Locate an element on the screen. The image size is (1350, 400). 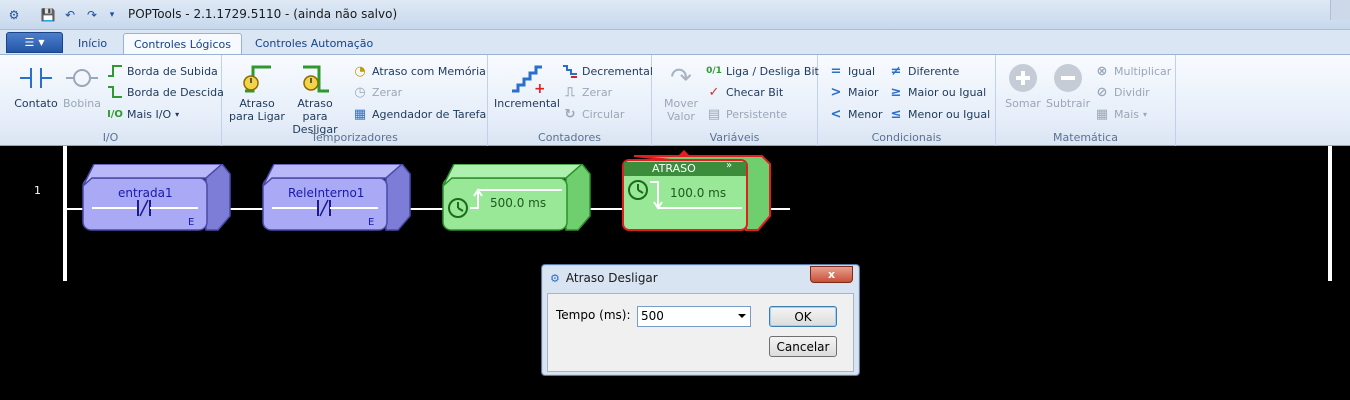
contact-tag: E is located at coordinates (191, 222).